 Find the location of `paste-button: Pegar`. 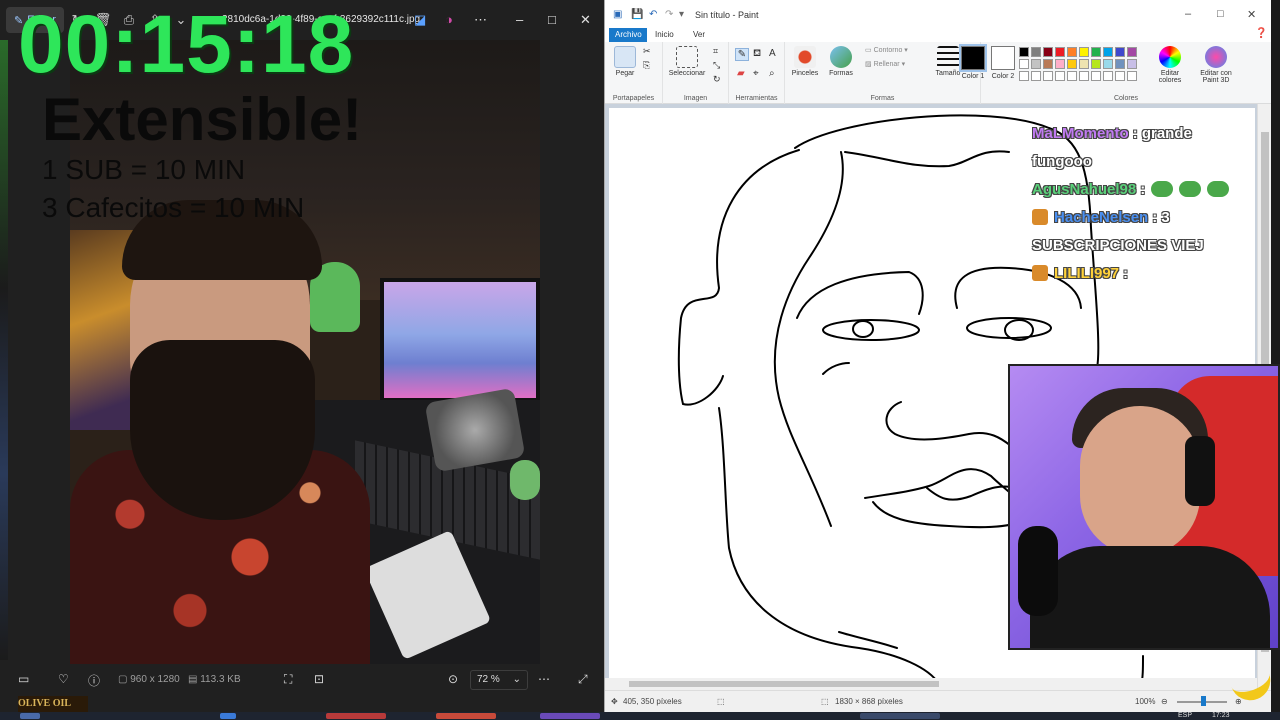

paste-button: Pegar is located at coordinates (625, 61).